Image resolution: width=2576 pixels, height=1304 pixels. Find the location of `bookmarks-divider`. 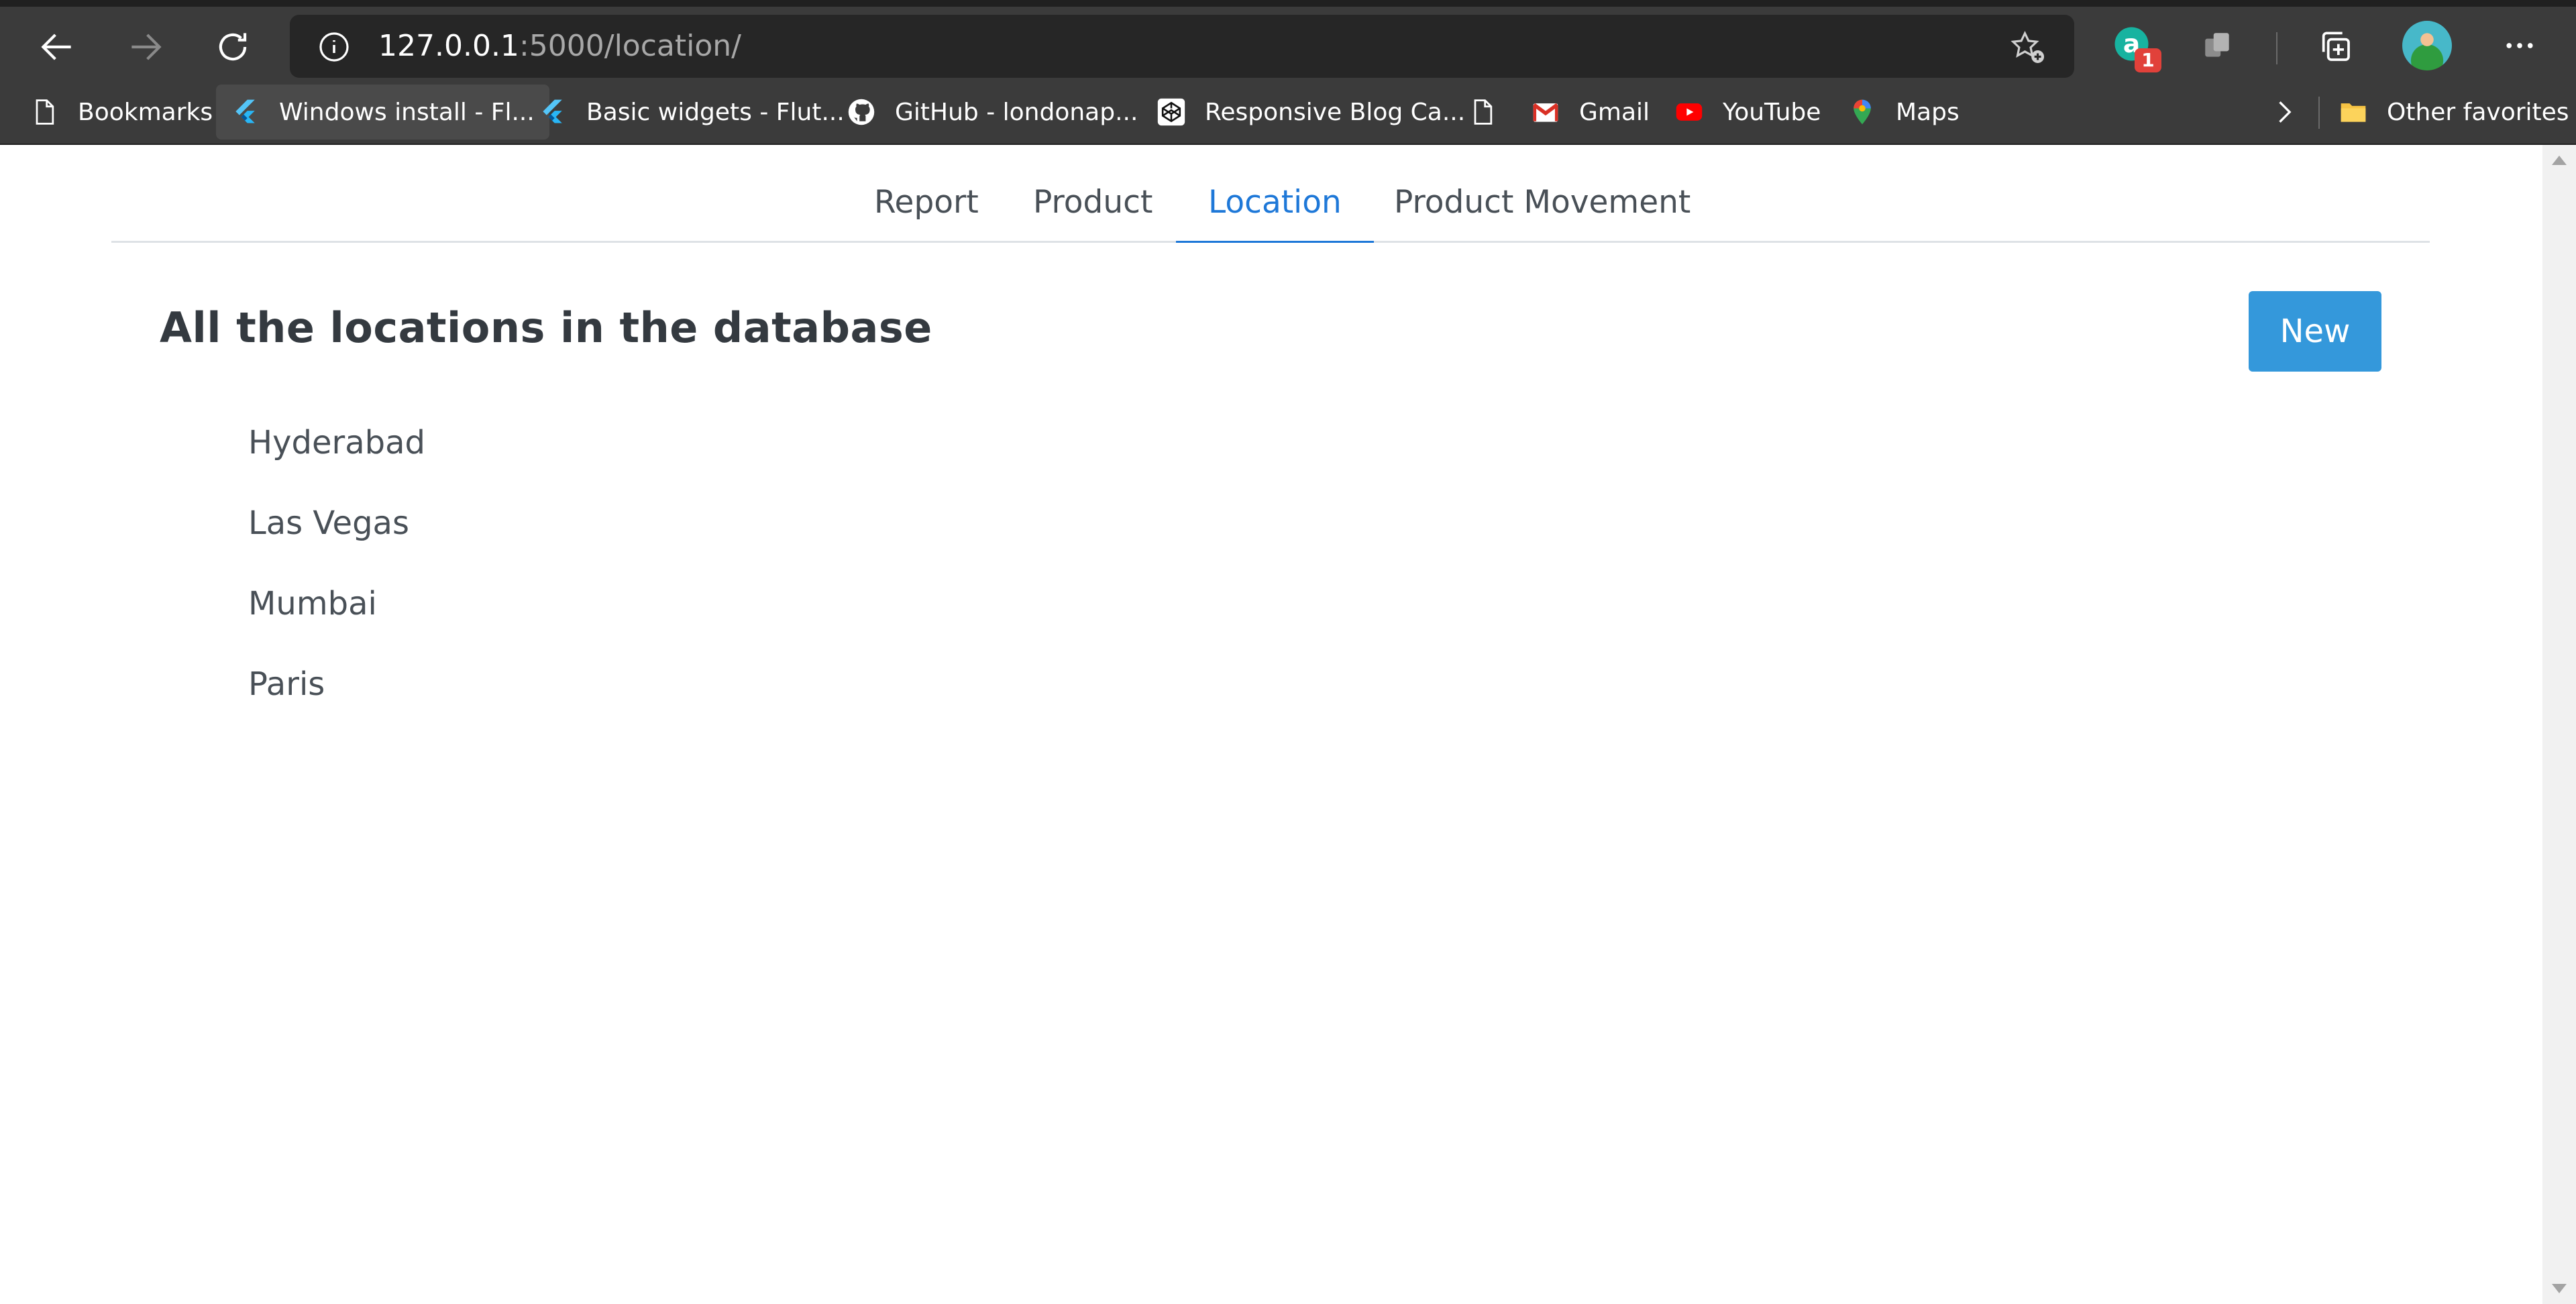

bookmarks-divider is located at coordinates (2319, 113).